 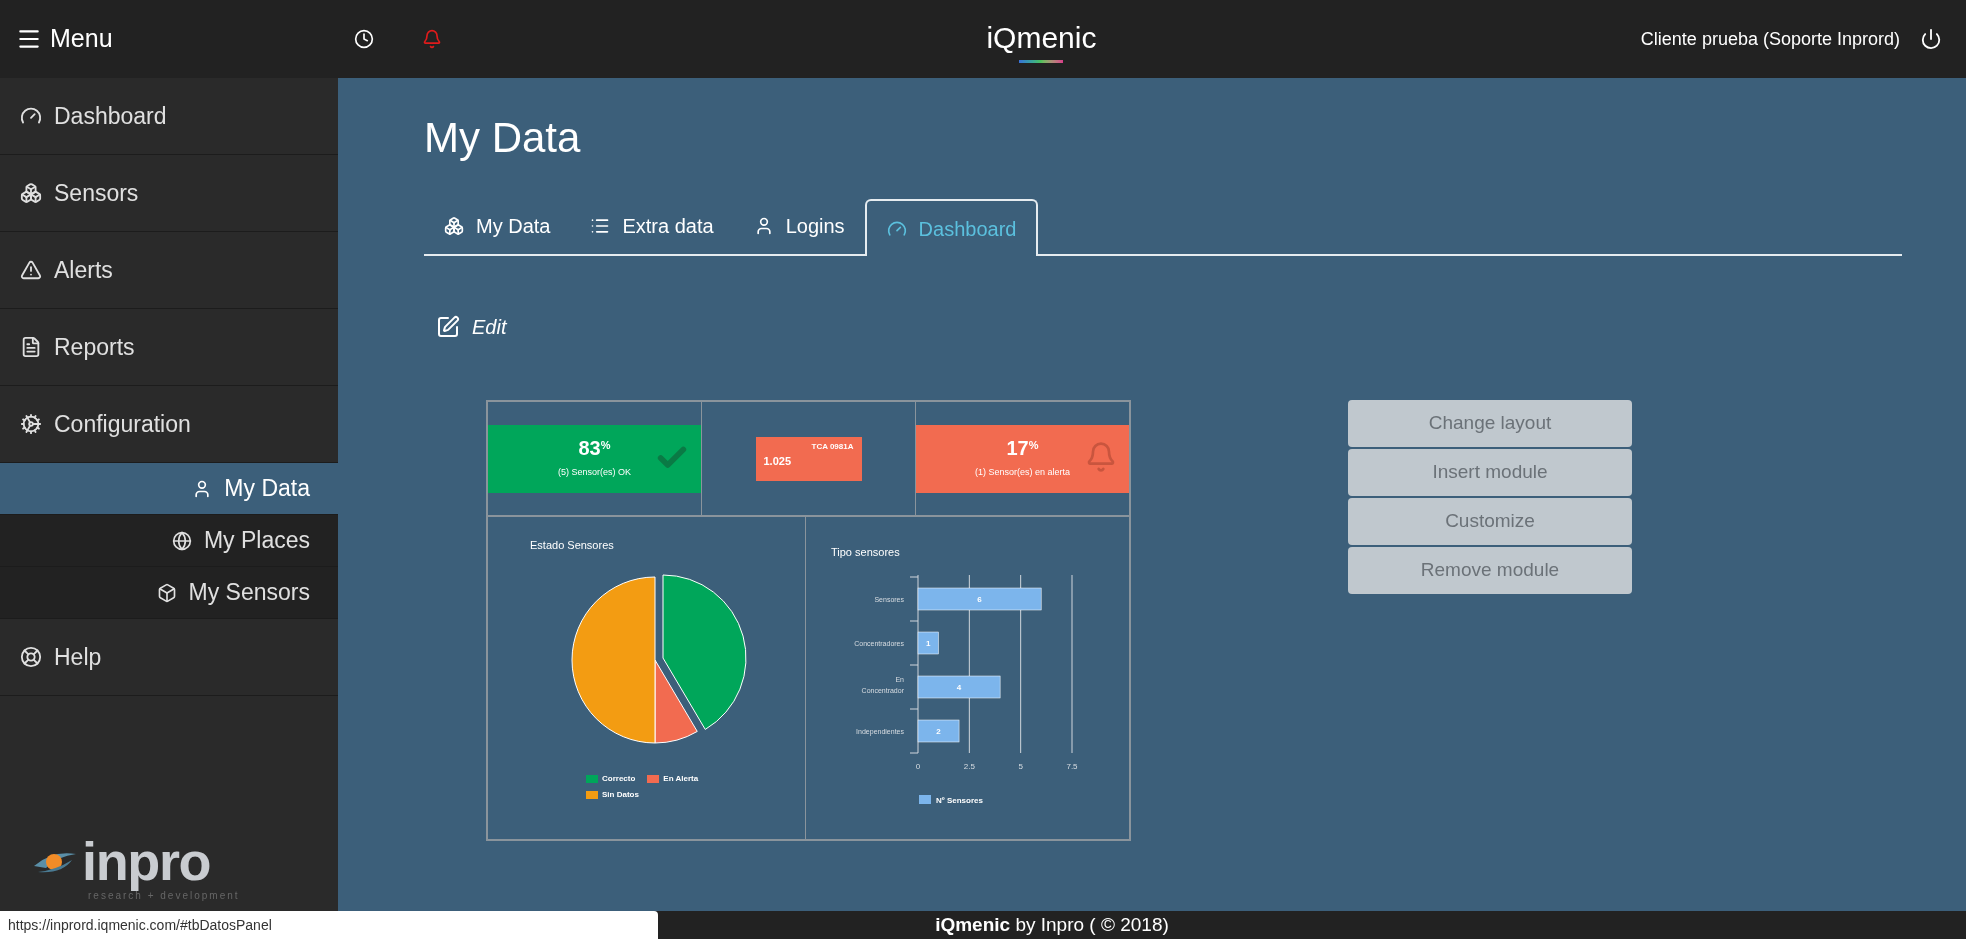 What do you see at coordinates (364, 39) in the screenshot?
I see `clock-icon` at bounding box center [364, 39].